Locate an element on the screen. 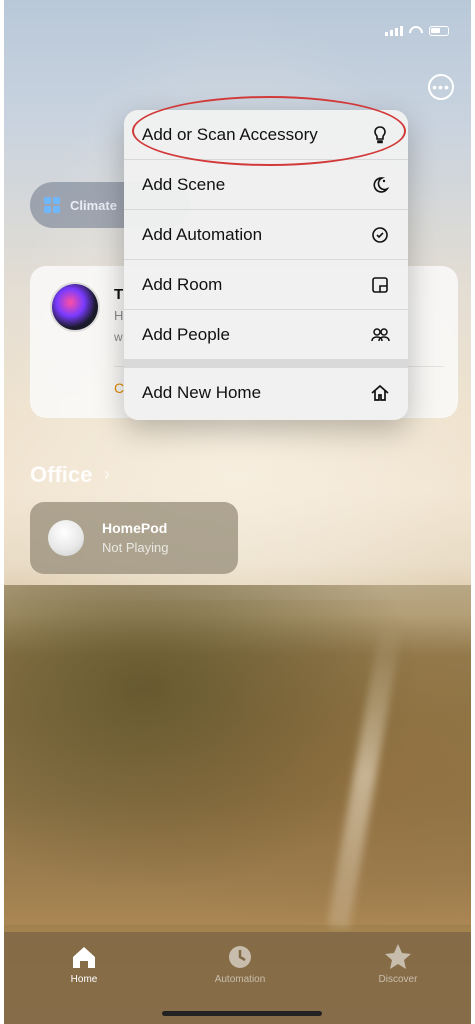  tab-bar: Home Automation Discover is located at coordinates (237, 978).